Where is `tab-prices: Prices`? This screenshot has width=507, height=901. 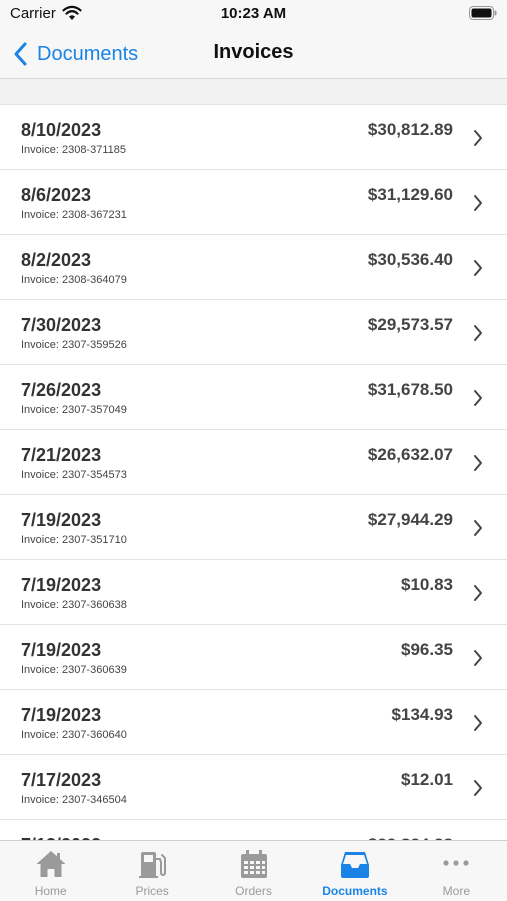 tab-prices: Prices is located at coordinates (151, 871).